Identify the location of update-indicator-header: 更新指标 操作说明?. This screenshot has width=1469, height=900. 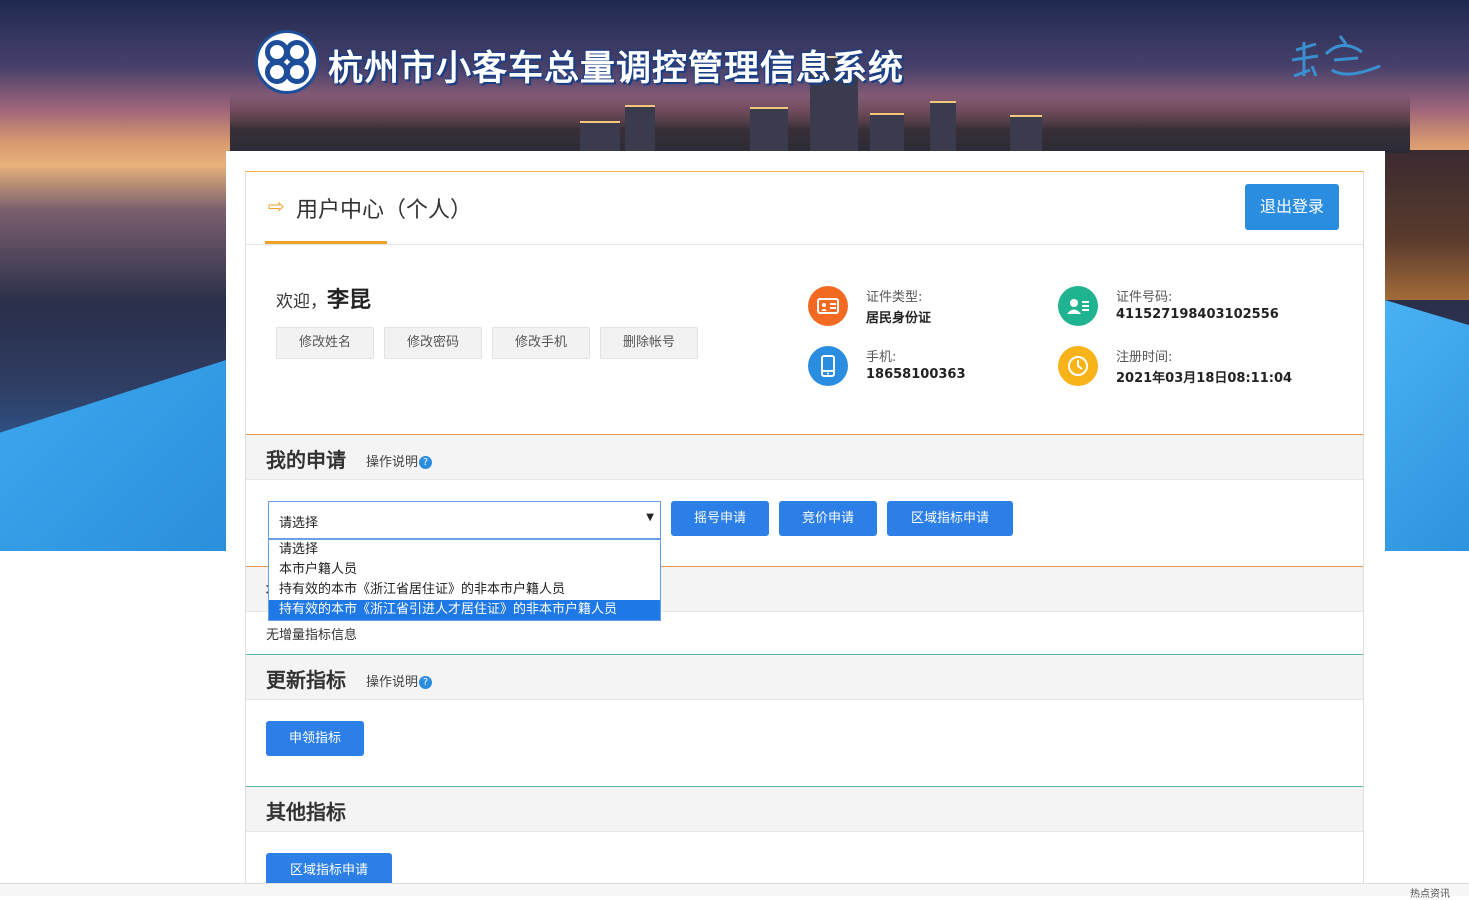
(804, 677).